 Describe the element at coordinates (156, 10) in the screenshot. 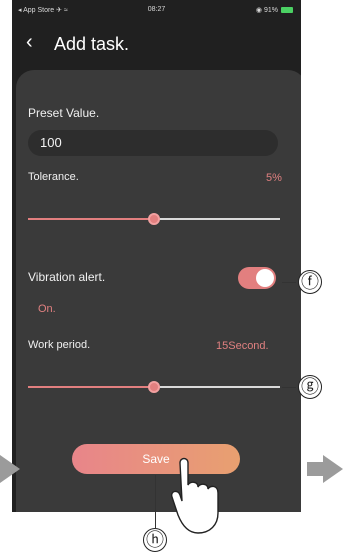

I see `status-bar: ◂ App Store ✈ ≈ 08:27 ◉ 91%` at that location.